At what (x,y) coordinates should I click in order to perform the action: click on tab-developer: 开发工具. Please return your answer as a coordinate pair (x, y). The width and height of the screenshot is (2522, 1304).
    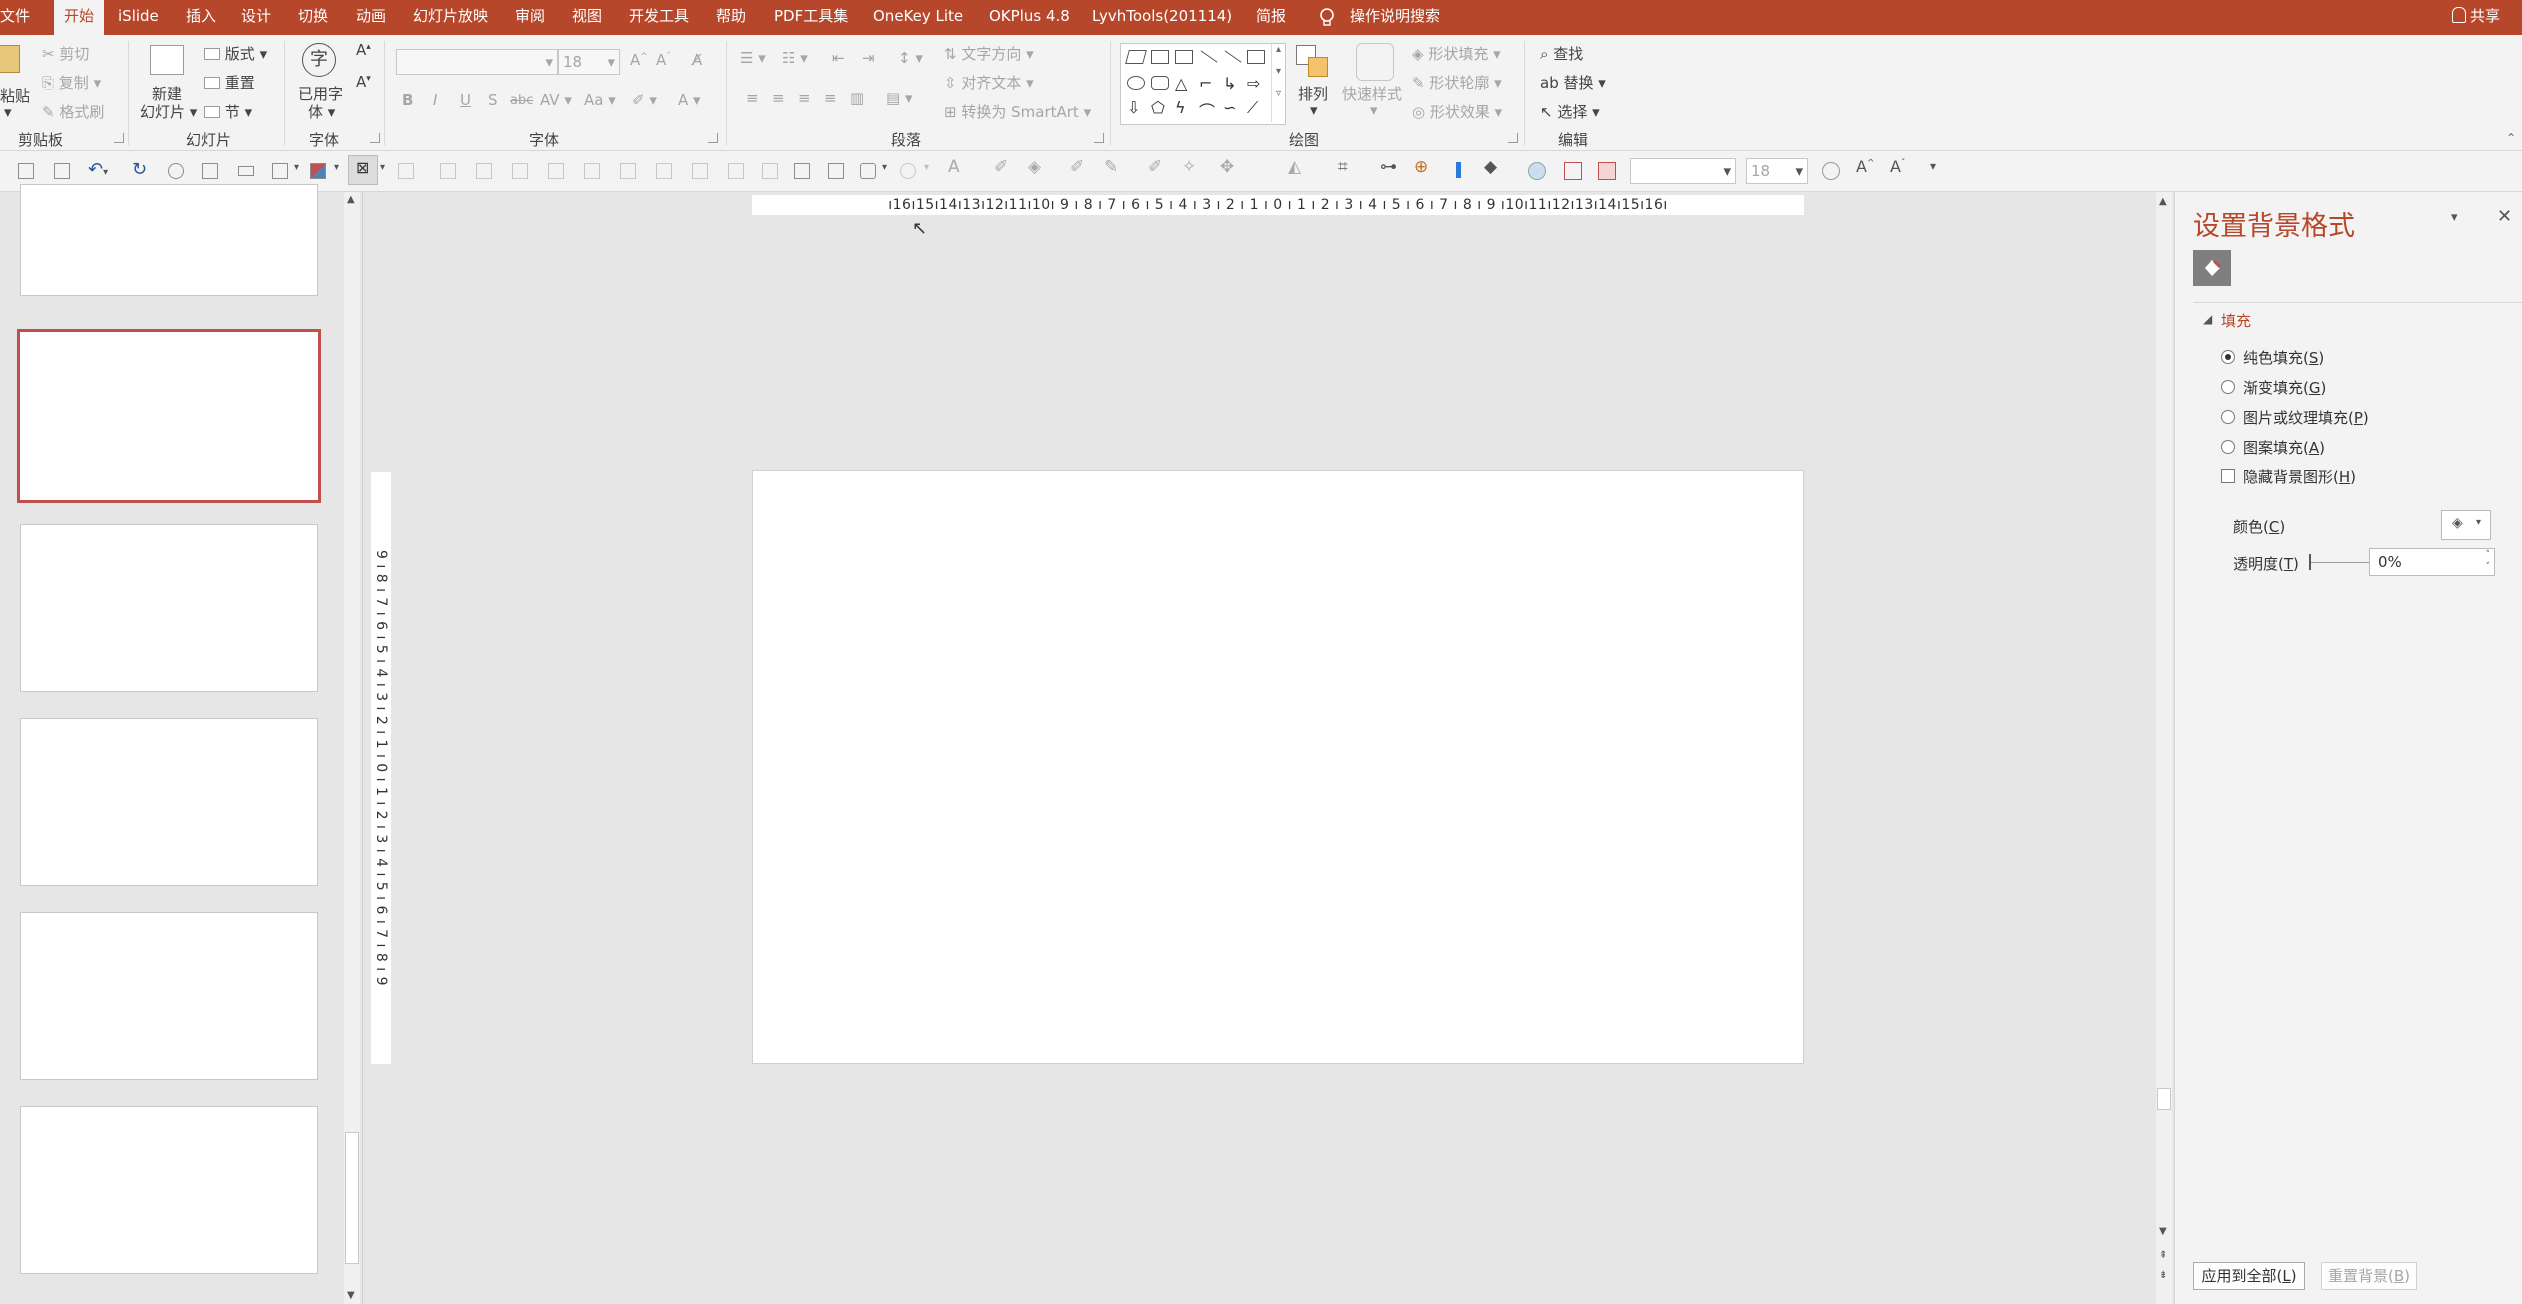
    Looking at the image, I should click on (659, 17).